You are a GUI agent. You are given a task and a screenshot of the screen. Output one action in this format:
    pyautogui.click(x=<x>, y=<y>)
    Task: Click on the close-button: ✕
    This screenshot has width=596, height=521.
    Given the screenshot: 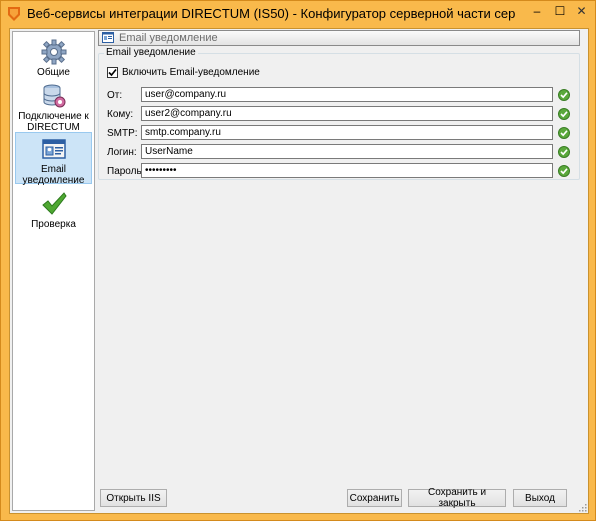 What is the action you would take?
    pyautogui.click(x=581, y=11)
    